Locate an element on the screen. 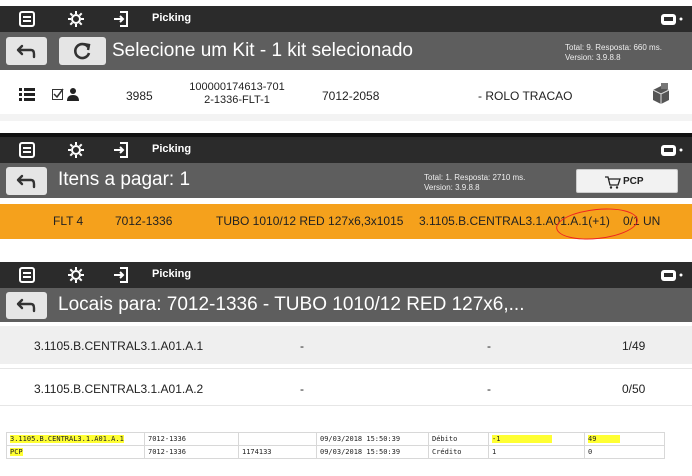 The height and width of the screenshot is (476, 692). item-description: TUBO 1010/12 RED 127x6,3x1015 is located at coordinates (310, 221).